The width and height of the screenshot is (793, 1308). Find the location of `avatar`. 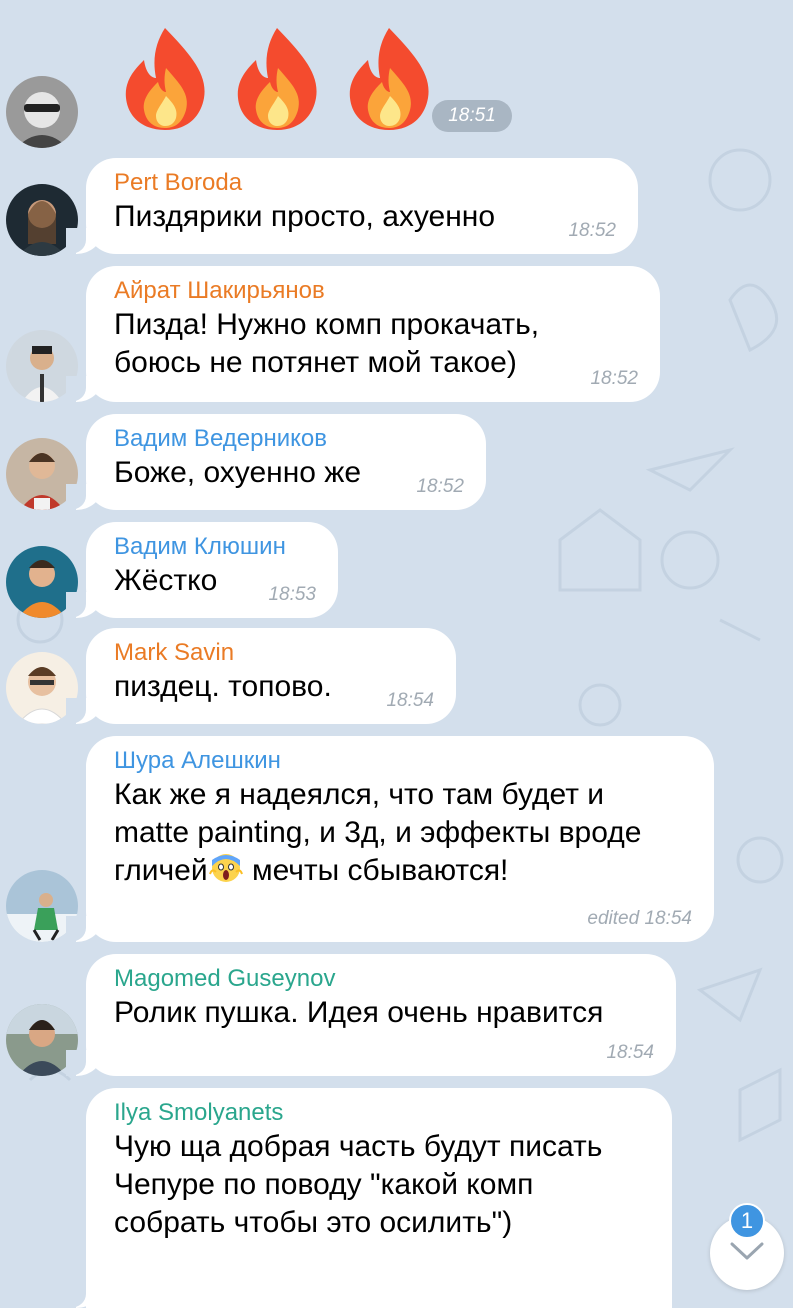

avatar is located at coordinates (42, 112).